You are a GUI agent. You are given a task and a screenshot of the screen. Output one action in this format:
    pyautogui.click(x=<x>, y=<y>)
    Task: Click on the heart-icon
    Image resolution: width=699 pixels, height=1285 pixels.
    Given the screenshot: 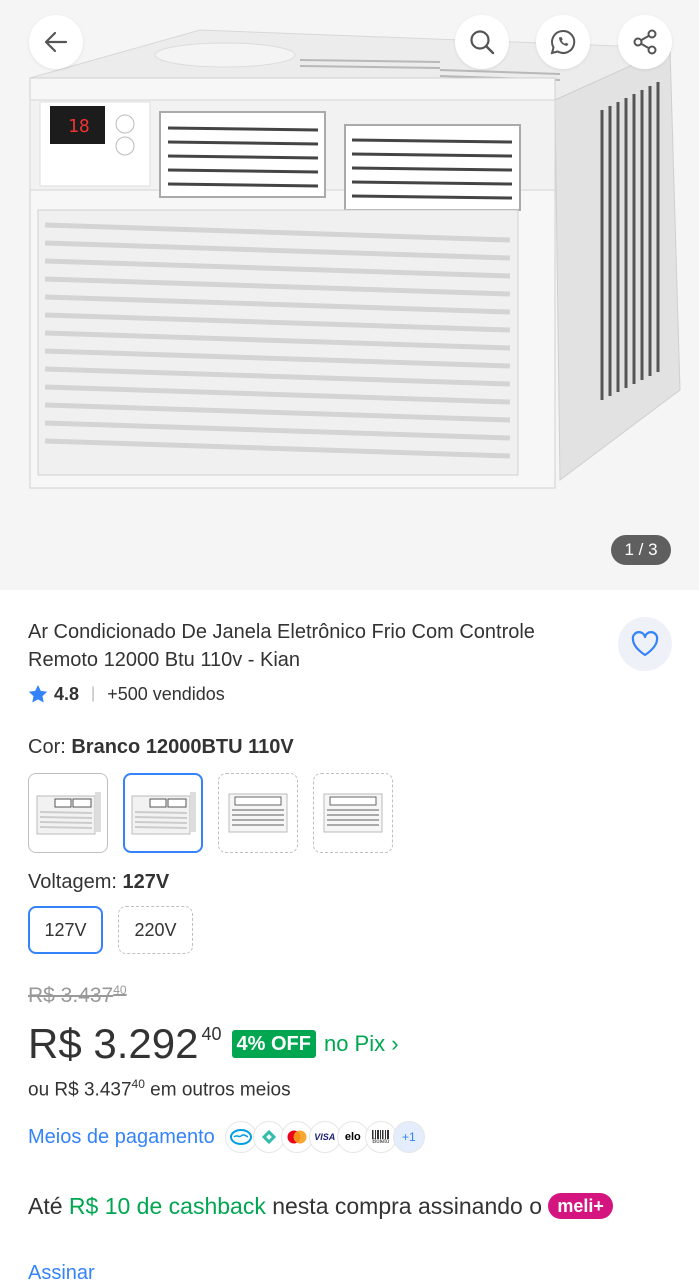 What is the action you would take?
    pyautogui.click(x=645, y=644)
    